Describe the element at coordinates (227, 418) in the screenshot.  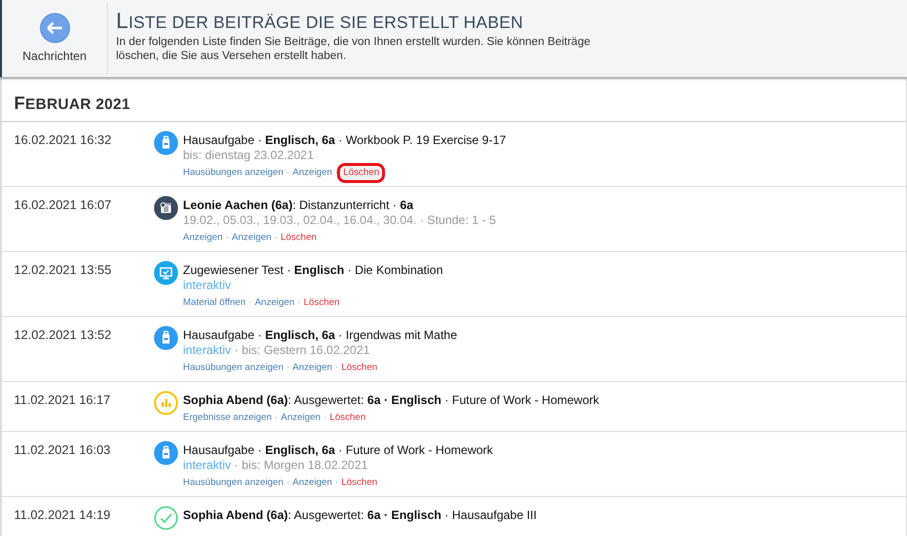
I see `action-link: Ergebnisse anzeigen` at that location.